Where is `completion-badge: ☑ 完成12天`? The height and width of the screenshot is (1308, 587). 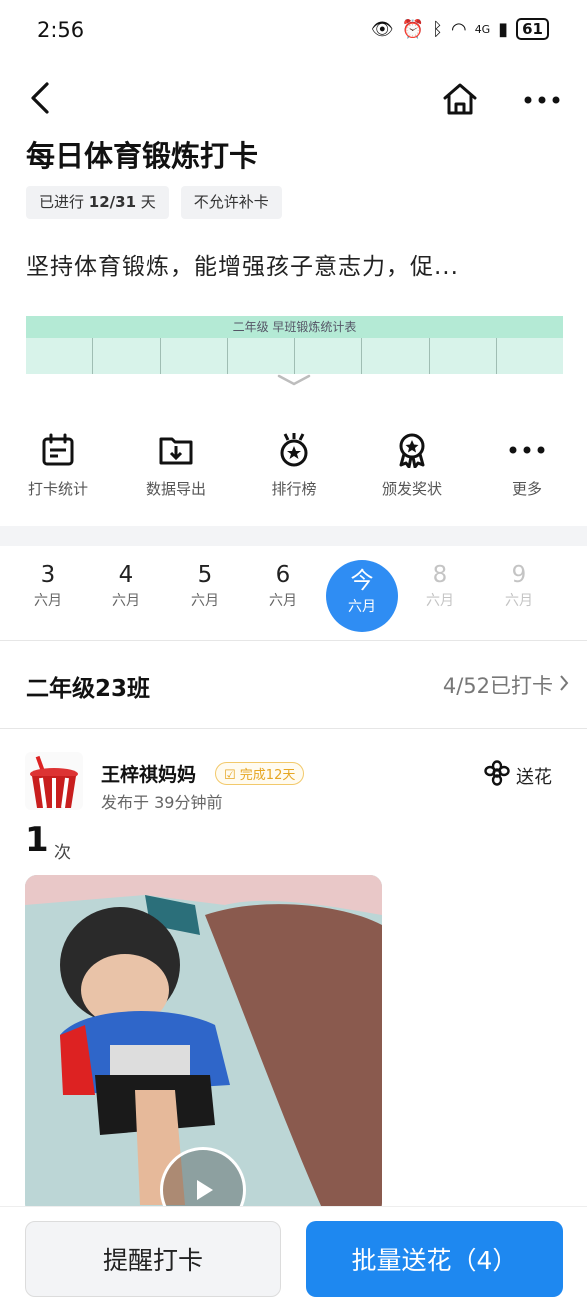 completion-badge: ☑ 完成12天 is located at coordinates (260, 773).